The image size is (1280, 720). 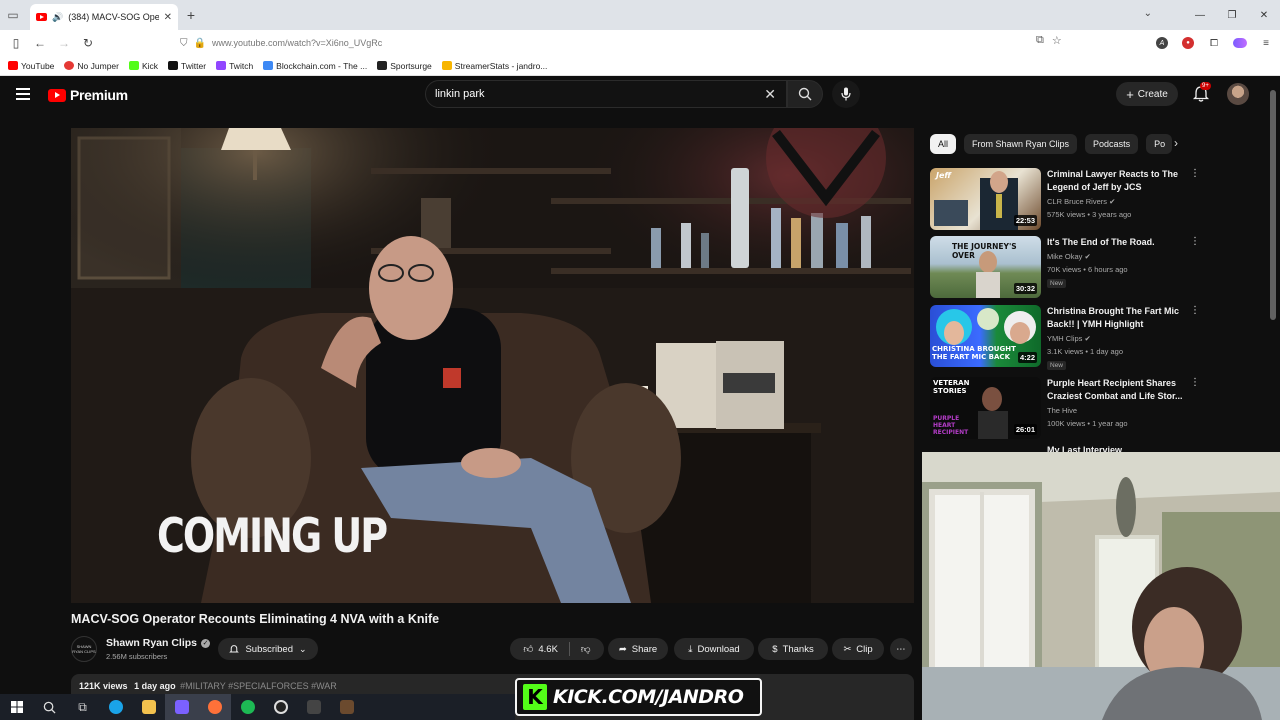 What do you see at coordinates (69, 65) in the screenshot?
I see `no-jumper-bookmark-icon` at bounding box center [69, 65].